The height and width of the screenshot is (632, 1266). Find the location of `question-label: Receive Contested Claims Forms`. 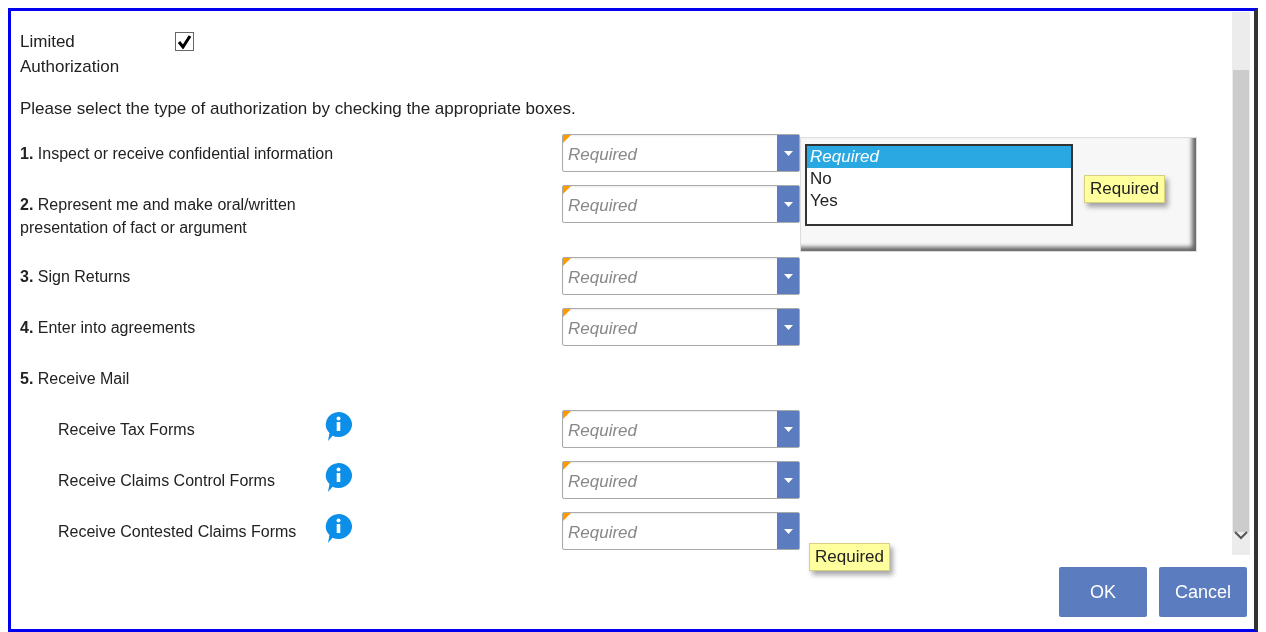

question-label: Receive Contested Claims Forms is located at coordinates (177, 532).